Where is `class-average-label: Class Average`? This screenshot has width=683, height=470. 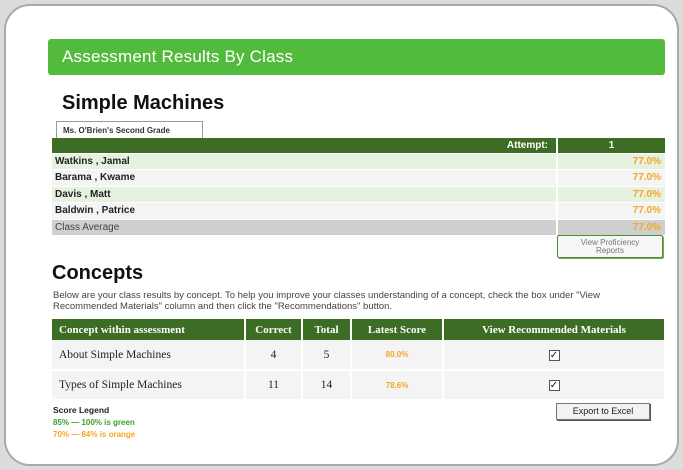
class-average-label: Class Average is located at coordinates (304, 227).